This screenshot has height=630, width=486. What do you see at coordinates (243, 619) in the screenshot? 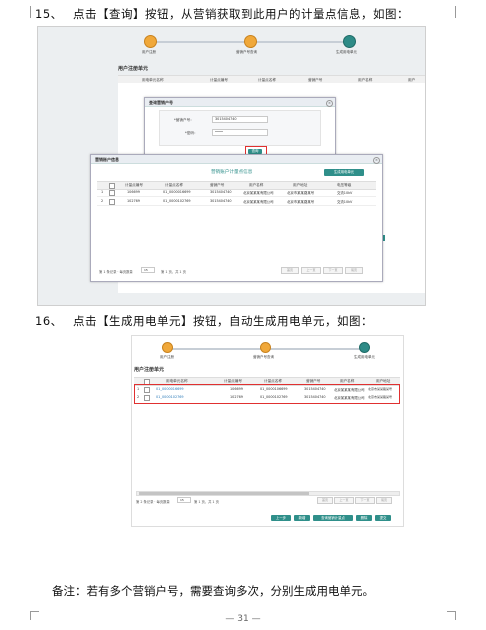
I see `page-number: — 31 —` at bounding box center [243, 619].